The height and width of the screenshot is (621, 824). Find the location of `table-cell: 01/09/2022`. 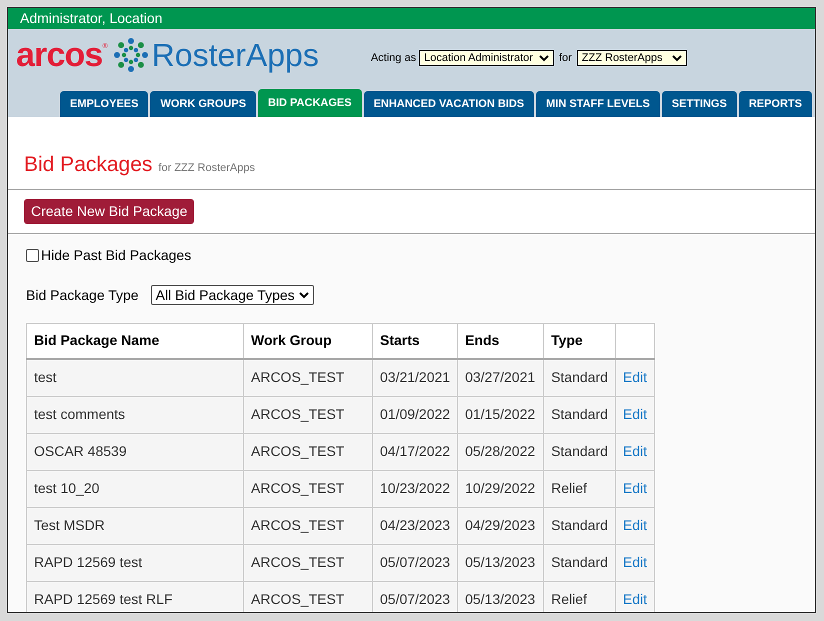

table-cell: 01/09/2022 is located at coordinates (415, 414).